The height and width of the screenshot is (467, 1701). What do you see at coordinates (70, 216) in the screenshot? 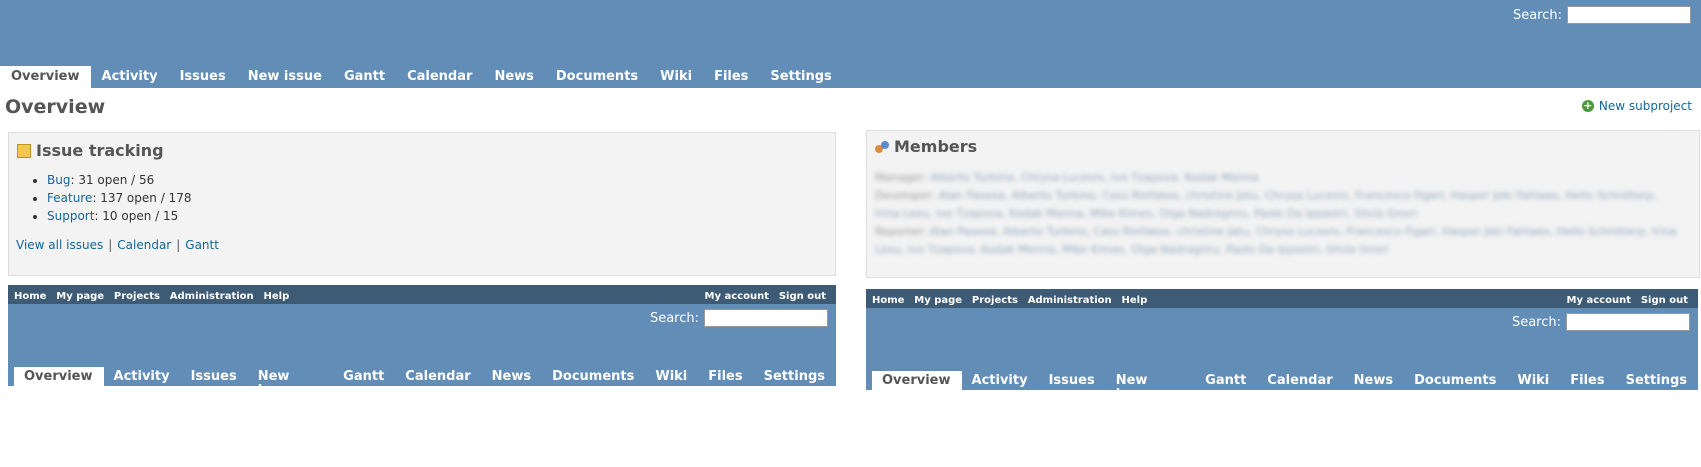
I see `tracker-link-support: Support` at bounding box center [70, 216].